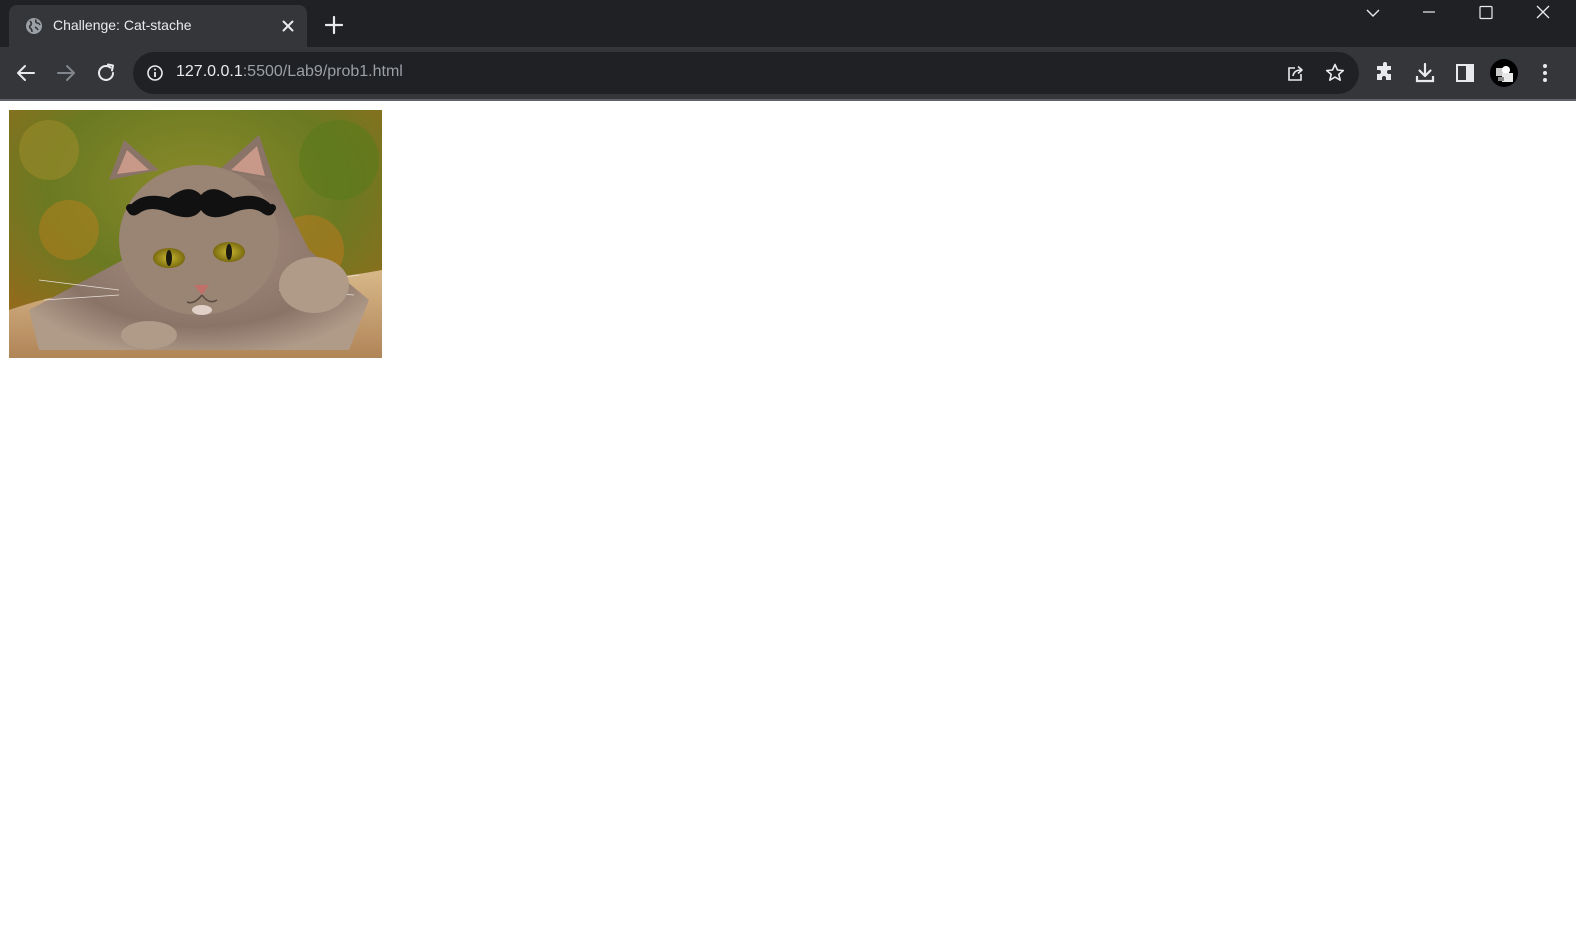 The image size is (1576, 940). What do you see at coordinates (1486, 14) in the screenshot?
I see `maximize-icon` at bounding box center [1486, 14].